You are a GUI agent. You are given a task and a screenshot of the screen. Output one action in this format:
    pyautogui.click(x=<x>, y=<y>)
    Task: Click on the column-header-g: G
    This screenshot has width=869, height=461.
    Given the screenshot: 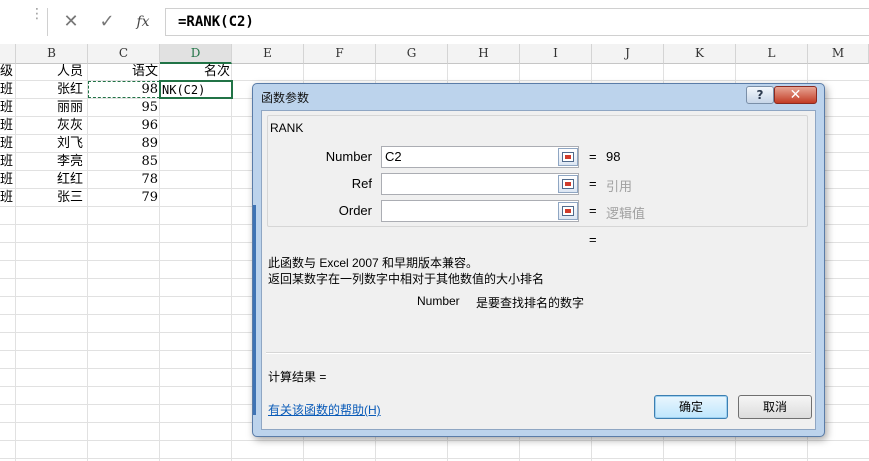 What is the action you would take?
    pyautogui.click(x=412, y=54)
    